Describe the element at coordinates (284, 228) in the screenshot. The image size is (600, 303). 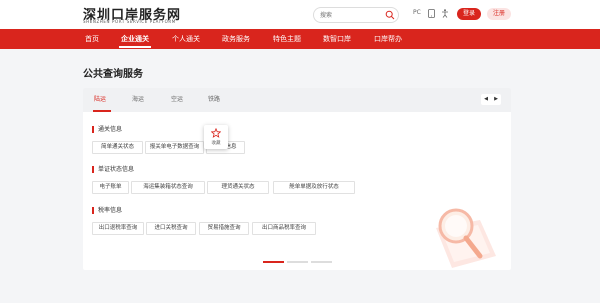
I see `query-tile: 出口商品税率查询` at that location.